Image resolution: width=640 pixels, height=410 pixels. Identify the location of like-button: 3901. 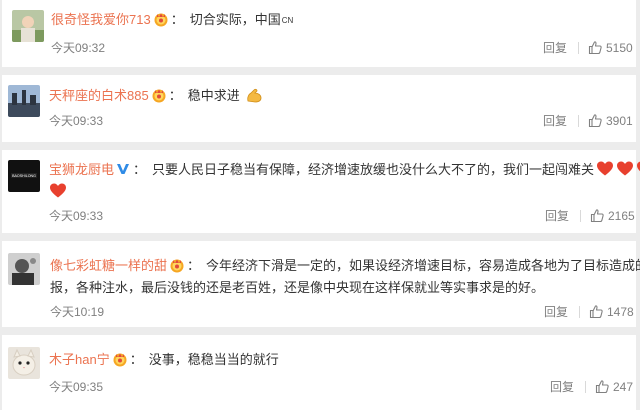
(610, 121).